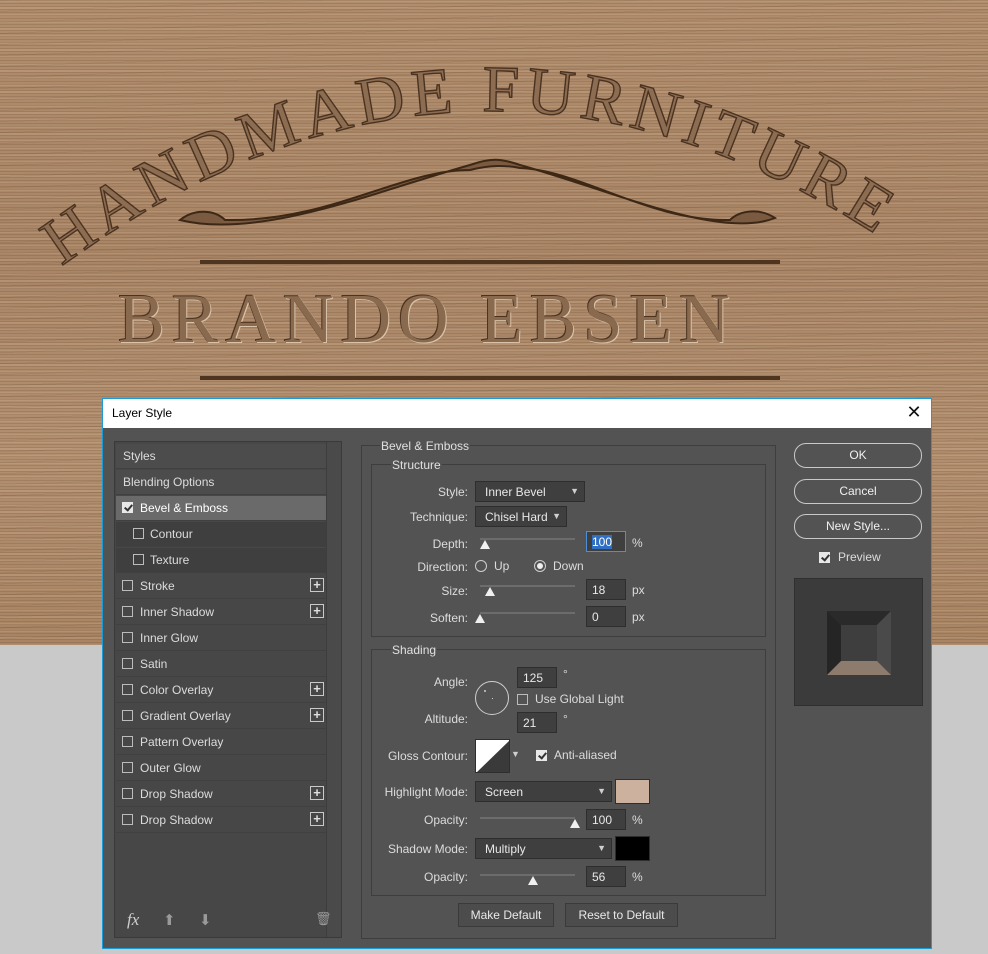 The width and height of the screenshot is (988, 954). What do you see at coordinates (221, 742) in the screenshot?
I see `style-item-pattern-overlay: Pattern Overlay` at bounding box center [221, 742].